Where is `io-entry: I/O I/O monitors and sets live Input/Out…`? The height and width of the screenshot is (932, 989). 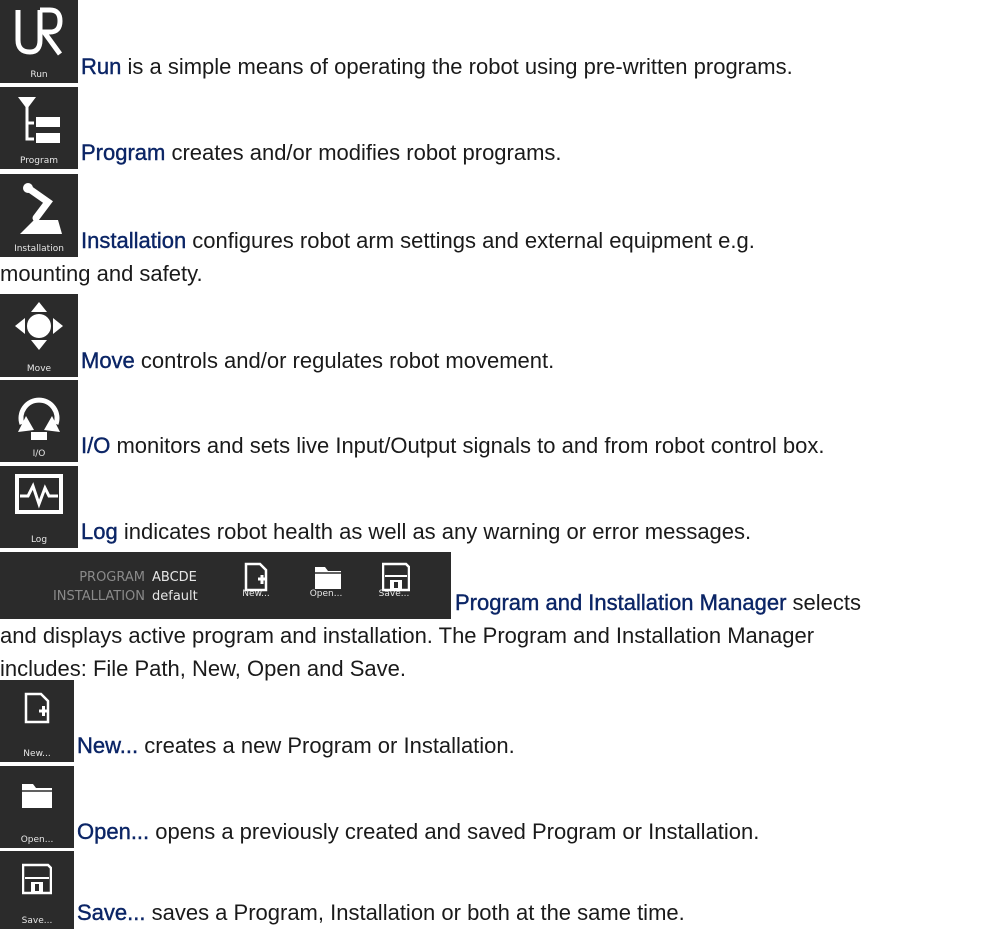 io-entry: I/O I/O monitors and sets live Input/Out… is located at coordinates (494, 421).